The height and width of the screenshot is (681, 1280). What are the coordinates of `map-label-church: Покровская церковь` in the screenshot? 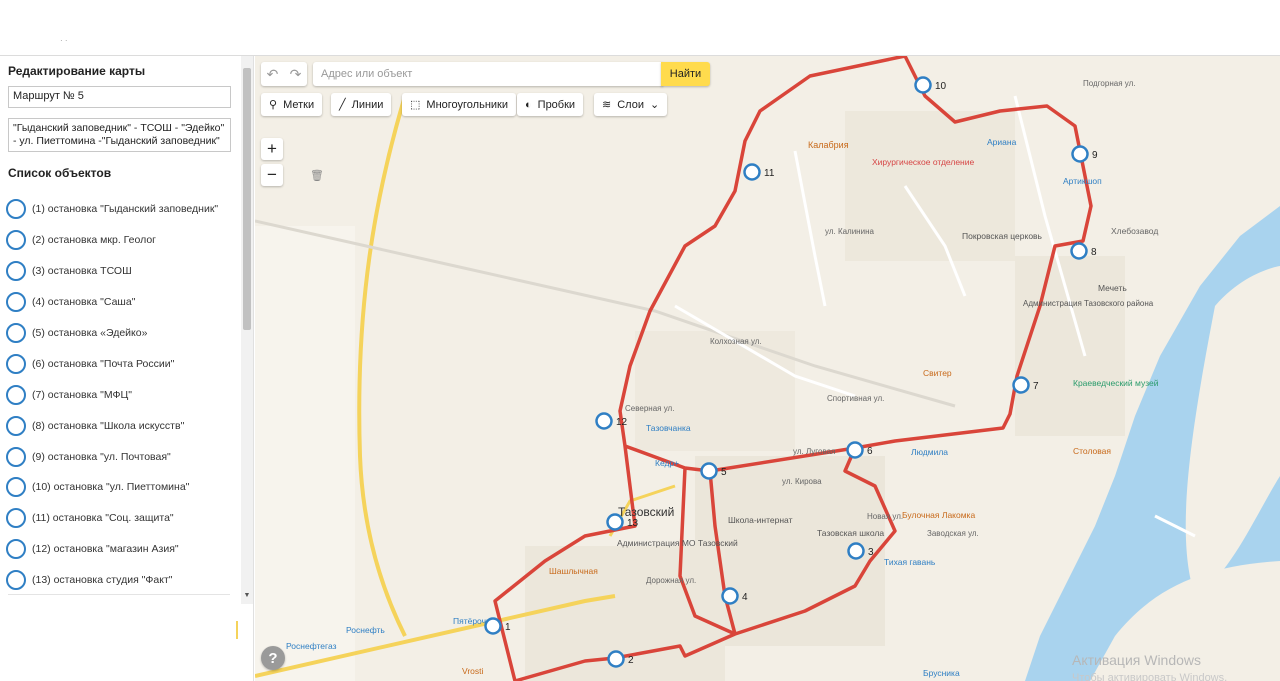 It's located at (1002, 236).